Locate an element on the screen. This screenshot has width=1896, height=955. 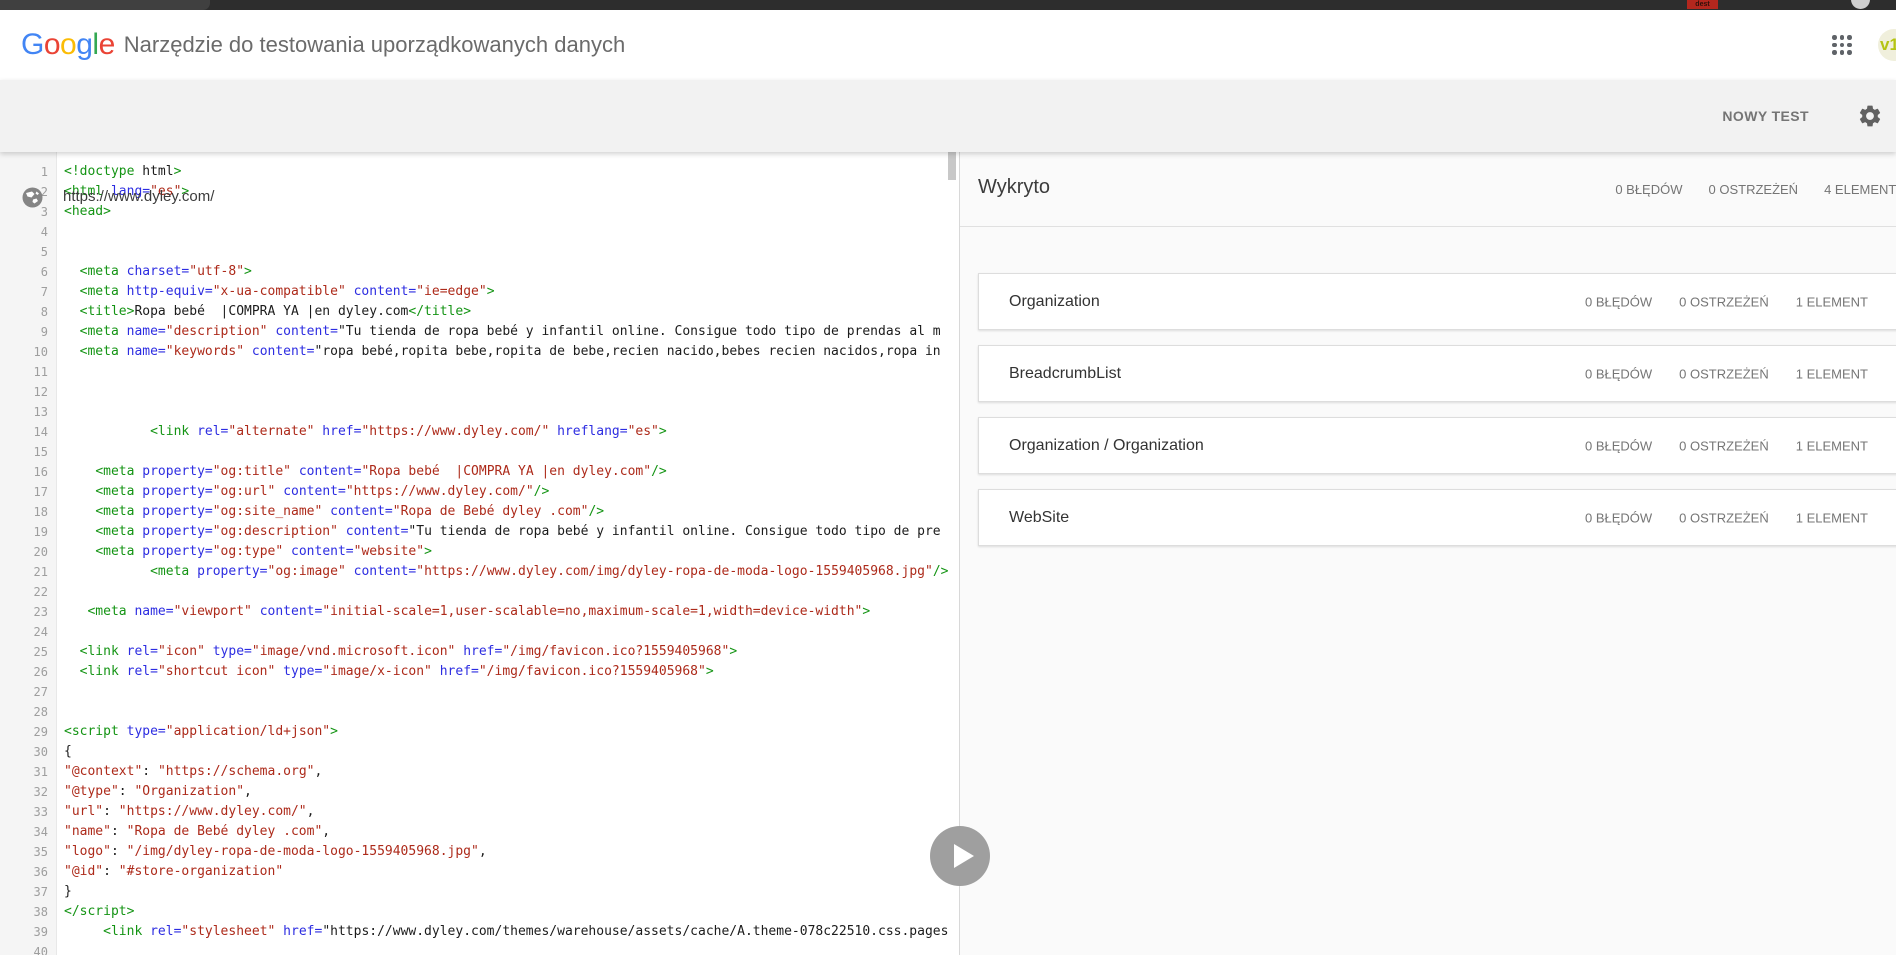
code-line: 4 is located at coordinates (44, 232).